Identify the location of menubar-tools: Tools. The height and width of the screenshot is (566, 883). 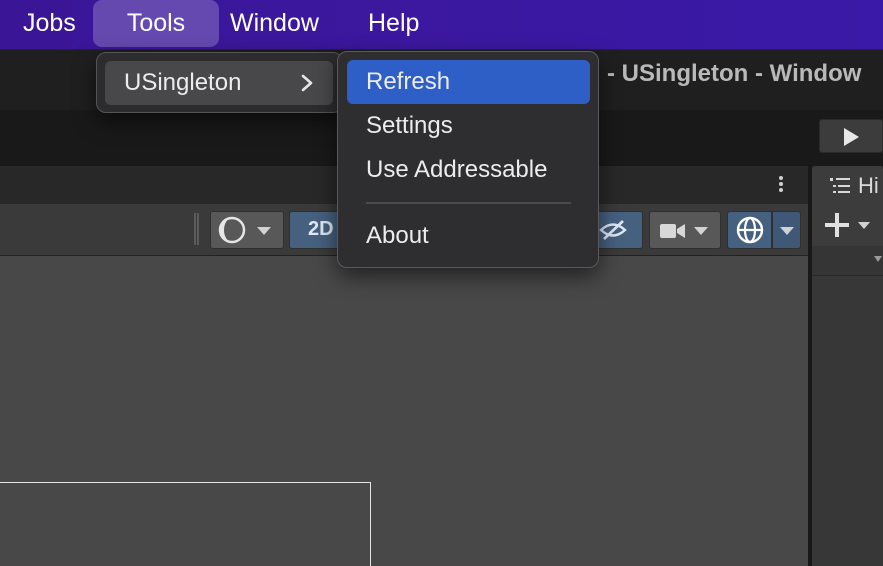
(156, 23).